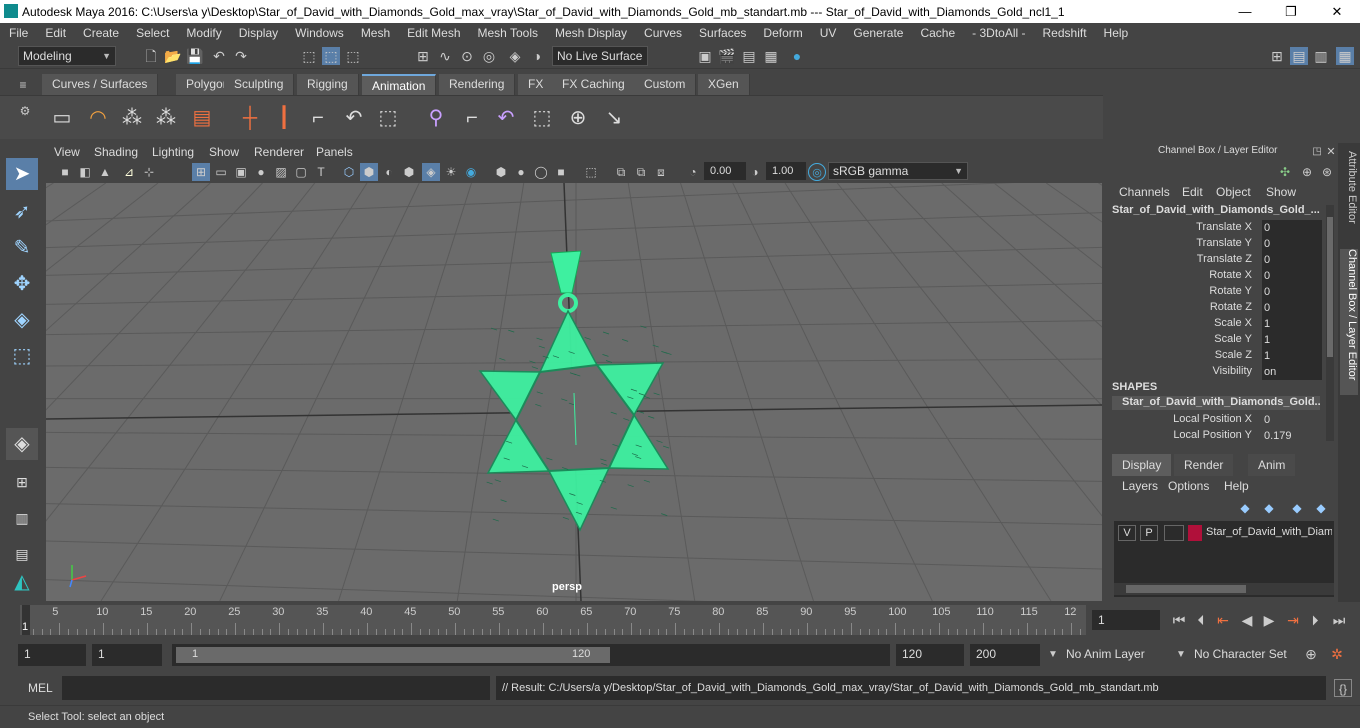 This screenshot has width=1360, height=728. What do you see at coordinates (423, 56) in the screenshot?
I see `snap-grid-icon: ⊞` at bounding box center [423, 56].